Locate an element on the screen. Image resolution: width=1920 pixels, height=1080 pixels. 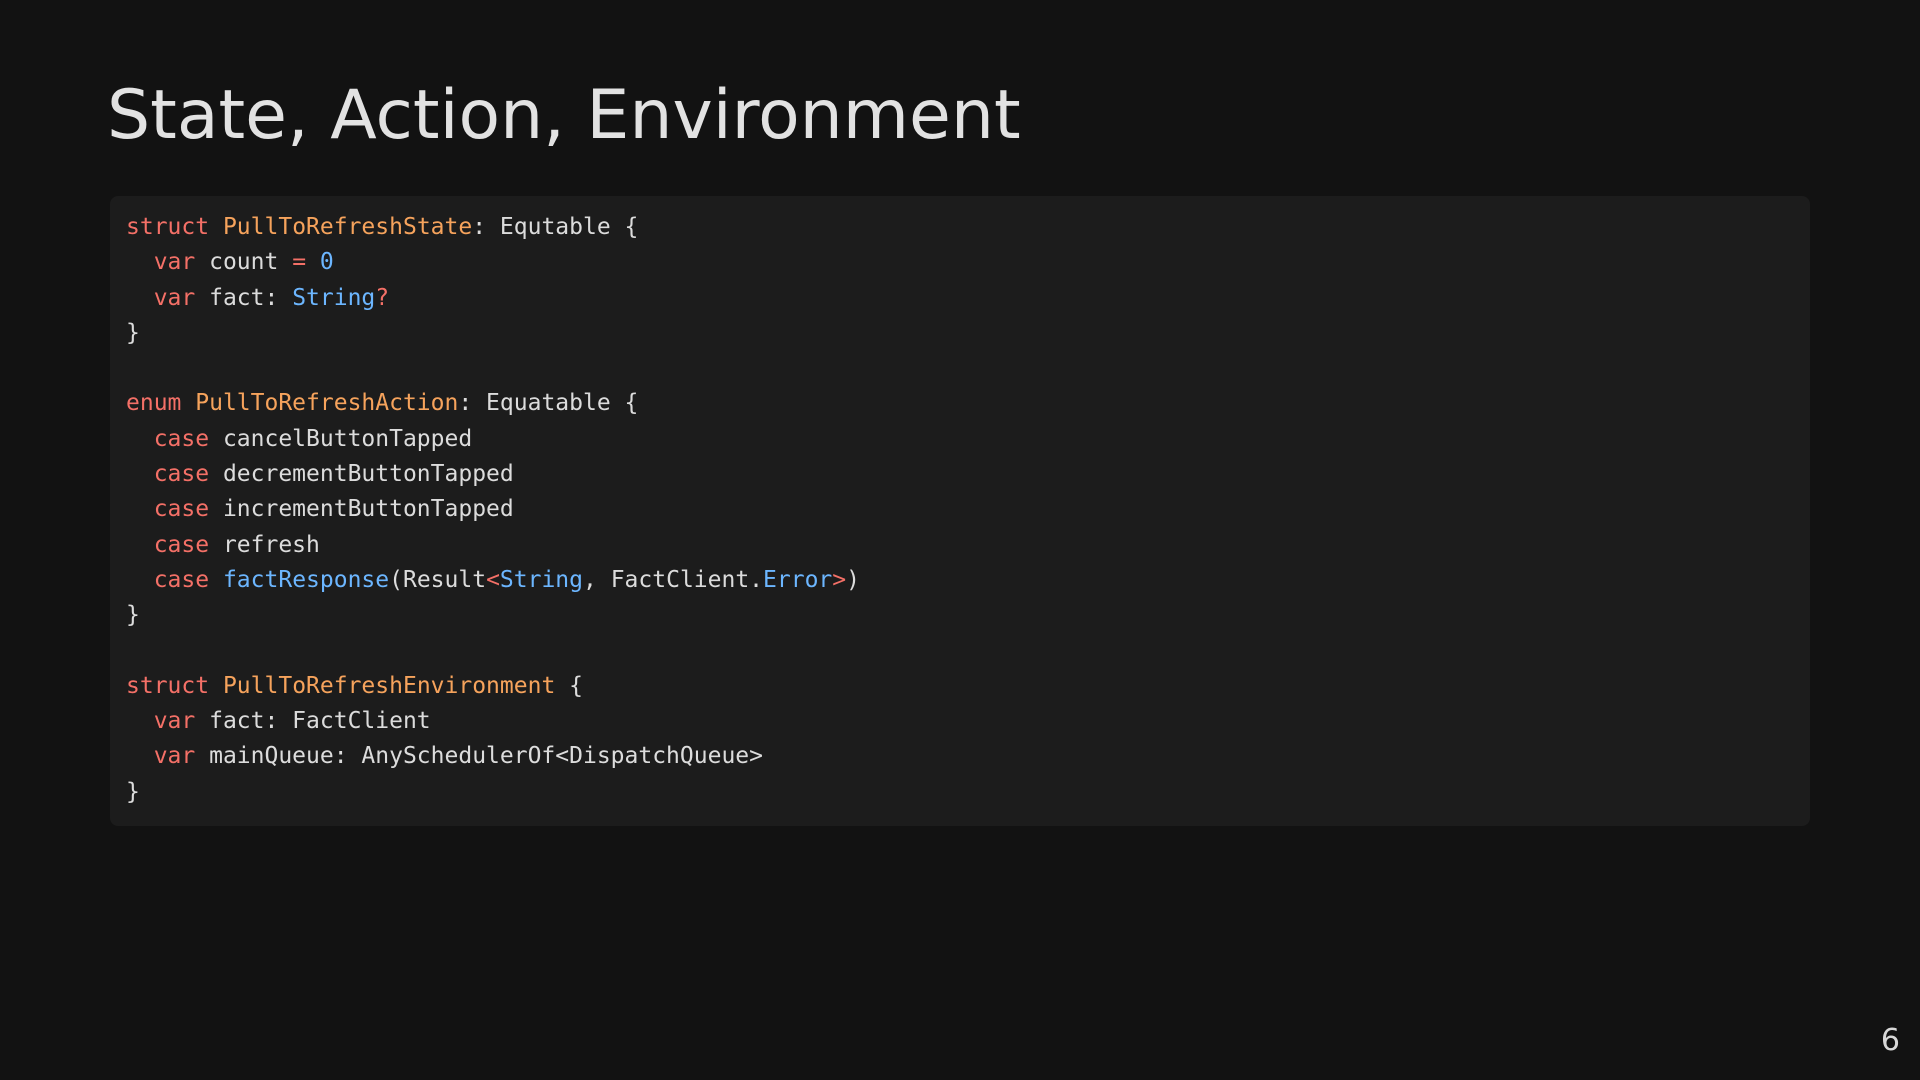
code-token-code-text: refresh is located at coordinates (264, 544).